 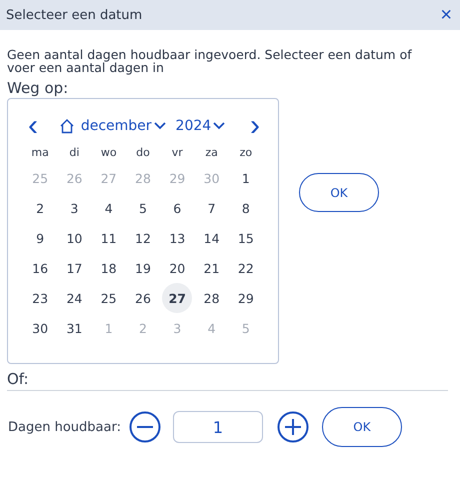 I want to click on plus-icon, so click(x=292, y=427).